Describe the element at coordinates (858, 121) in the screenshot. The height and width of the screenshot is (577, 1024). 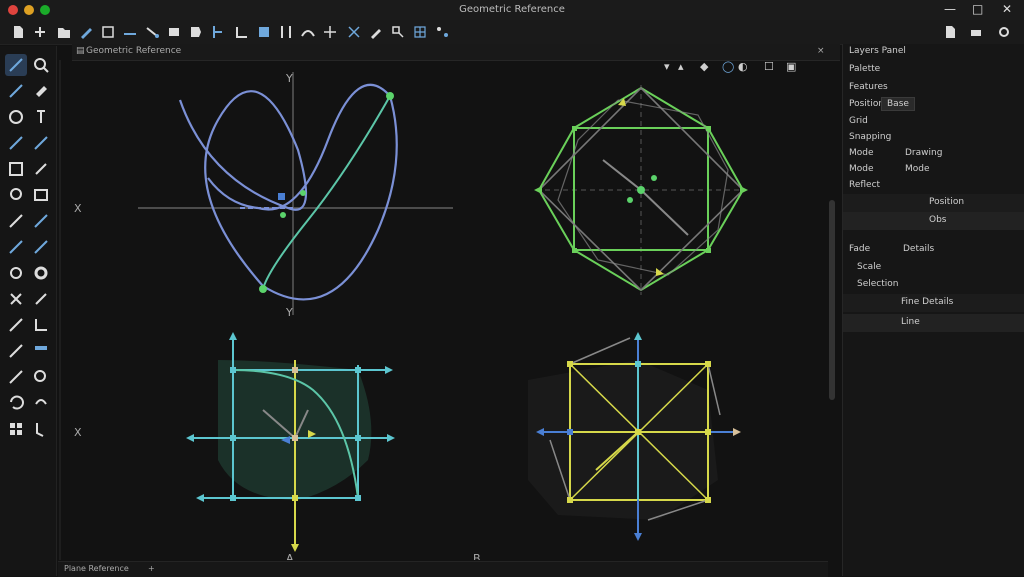
I see `grid-item: Grid` at that location.